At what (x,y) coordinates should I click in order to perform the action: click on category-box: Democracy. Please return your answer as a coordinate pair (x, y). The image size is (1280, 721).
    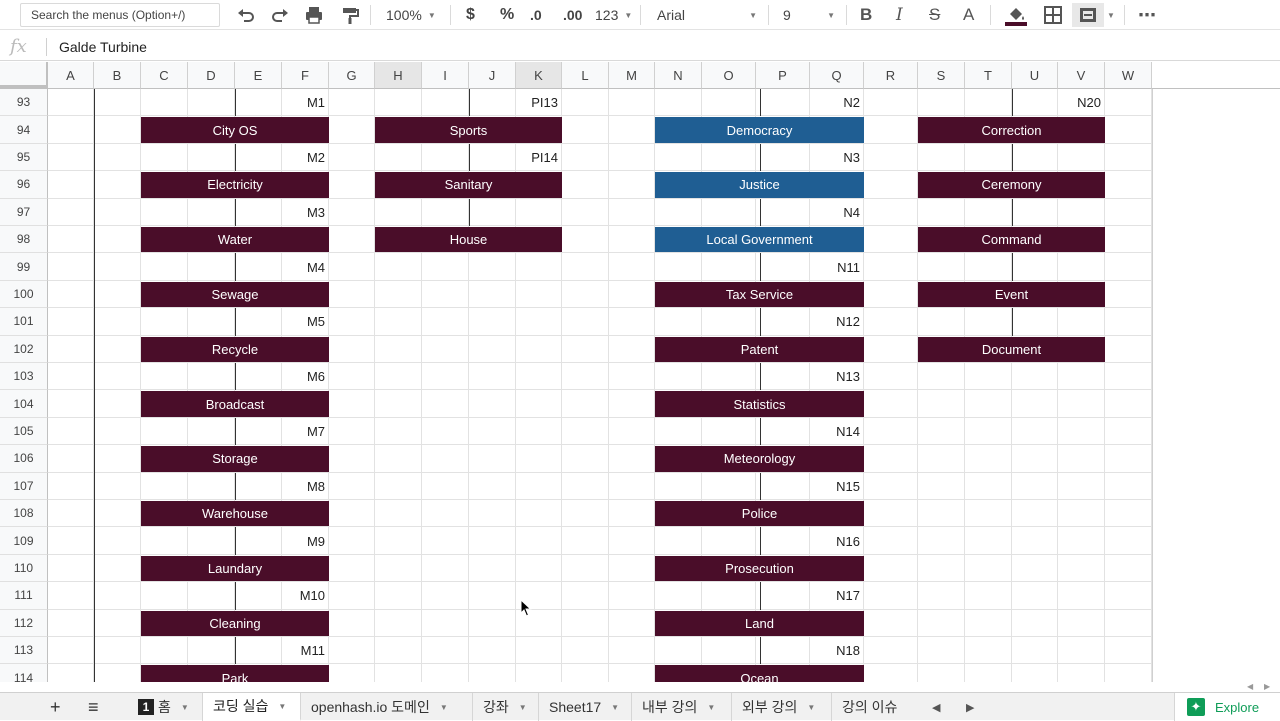
    Looking at the image, I should click on (759, 130).